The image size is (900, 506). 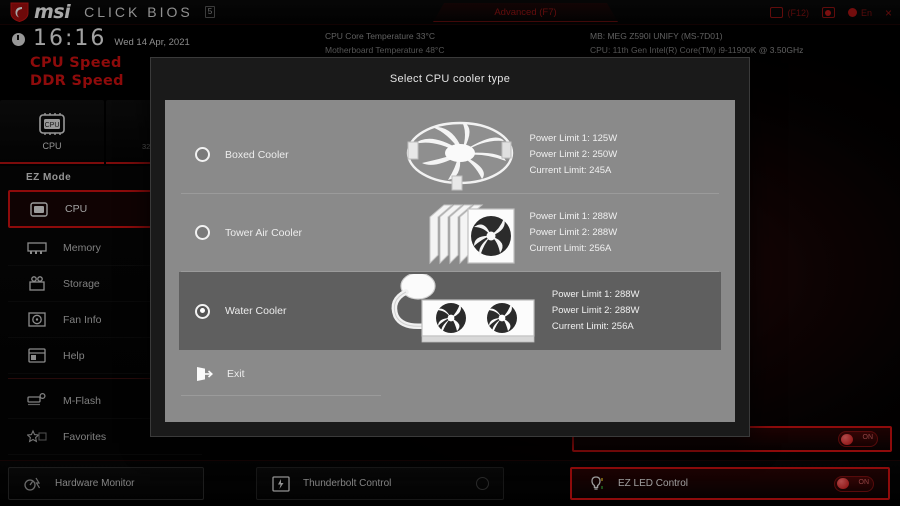 What do you see at coordinates (281, 374) in the screenshot?
I see `exit-button: Exit` at bounding box center [281, 374].